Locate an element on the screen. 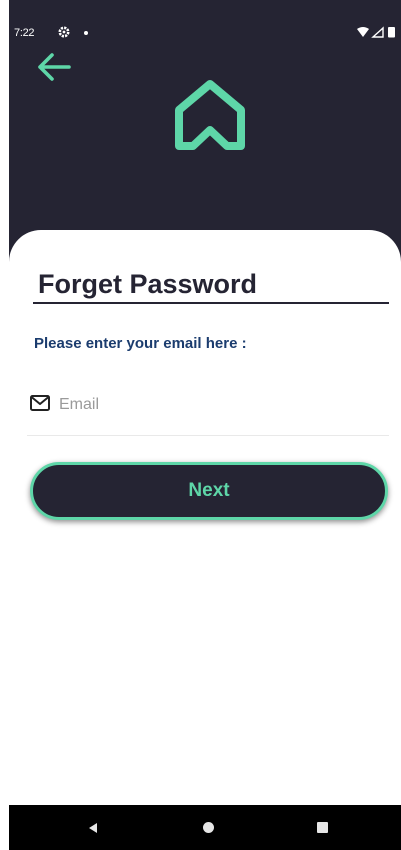 Image resolution: width=401 pixels, height=850 pixels. page-title: Forget Password is located at coordinates (148, 284).